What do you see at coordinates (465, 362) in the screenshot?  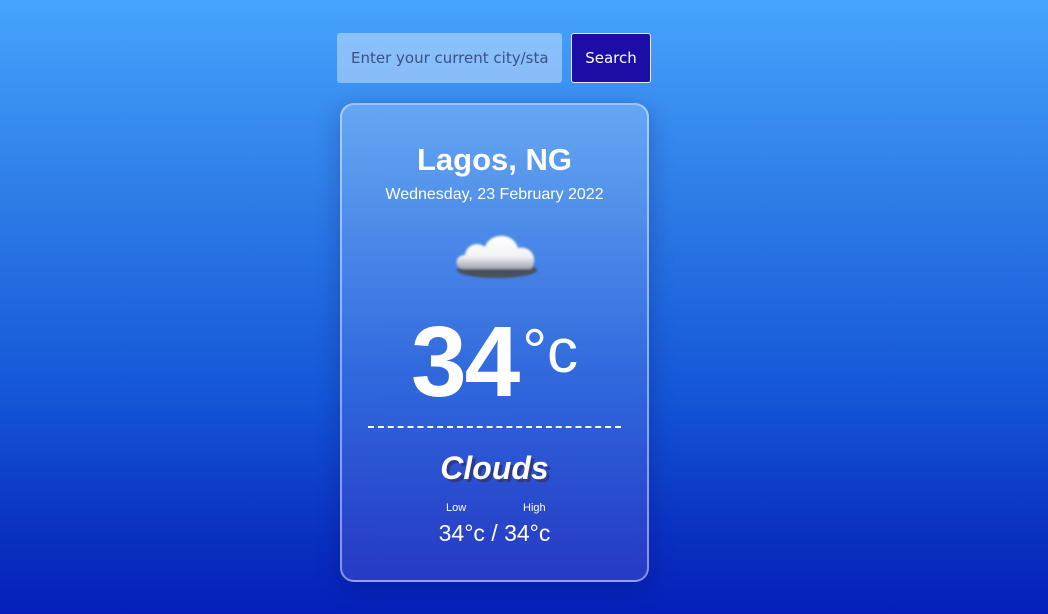 I see `temperature-value: 34` at bounding box center [465, 362].